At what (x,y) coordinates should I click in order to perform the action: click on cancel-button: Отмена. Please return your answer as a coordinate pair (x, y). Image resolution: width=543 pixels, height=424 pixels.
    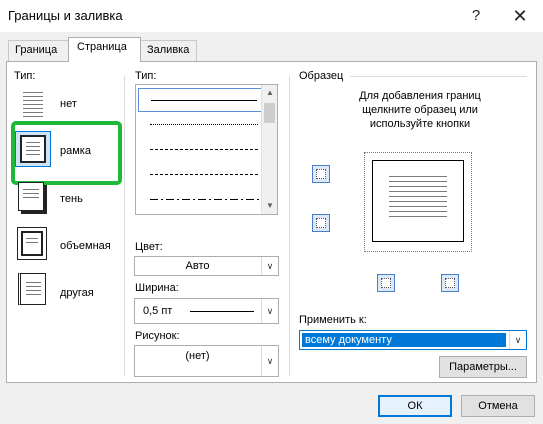
    Looking at the image, I should click on (498, 406).